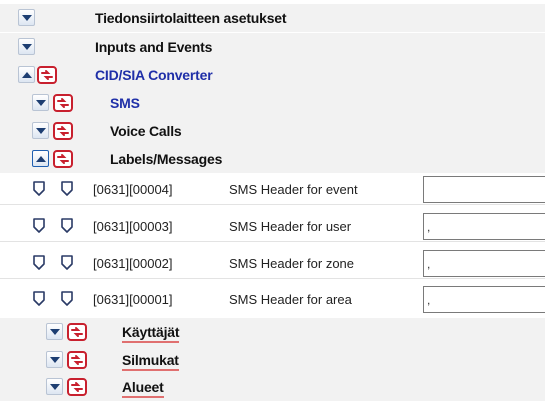 The width and height of the screenshot is (545, 401). What do you see at coordinates (146, 131) in the screenshot?
I see `group-label: Voice Calls` at bounding box center [146, 131].